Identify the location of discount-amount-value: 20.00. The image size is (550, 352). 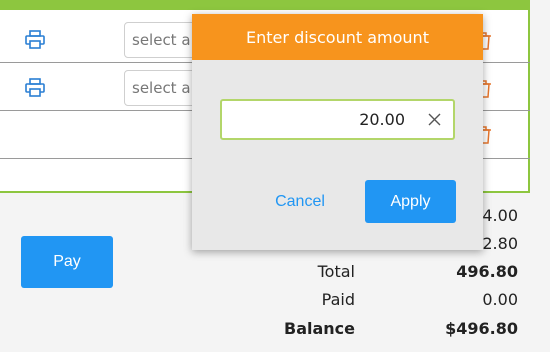
(382, 119).